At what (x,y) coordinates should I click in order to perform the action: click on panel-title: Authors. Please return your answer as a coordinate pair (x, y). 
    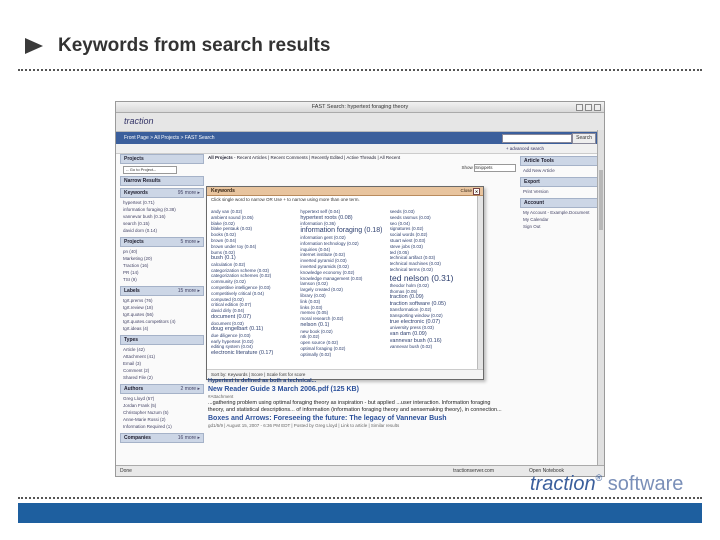
    Looking at the image, I should click on (134, 389).